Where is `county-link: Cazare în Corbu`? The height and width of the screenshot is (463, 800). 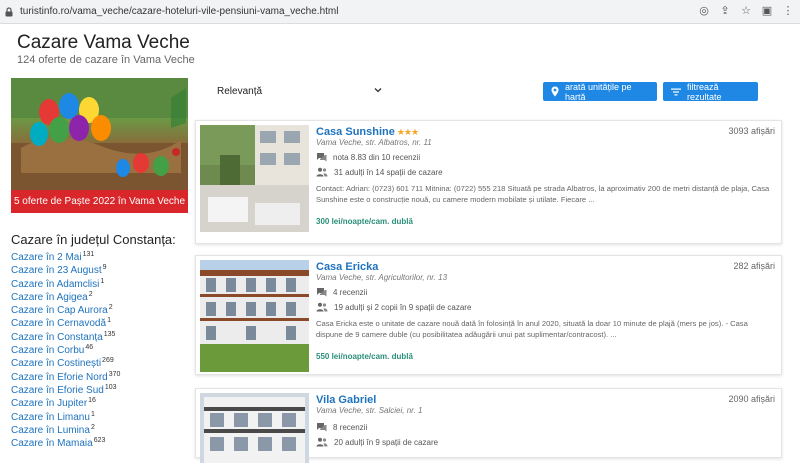
county-link: Cazare în Corbu is located at coordinates (47, 350).